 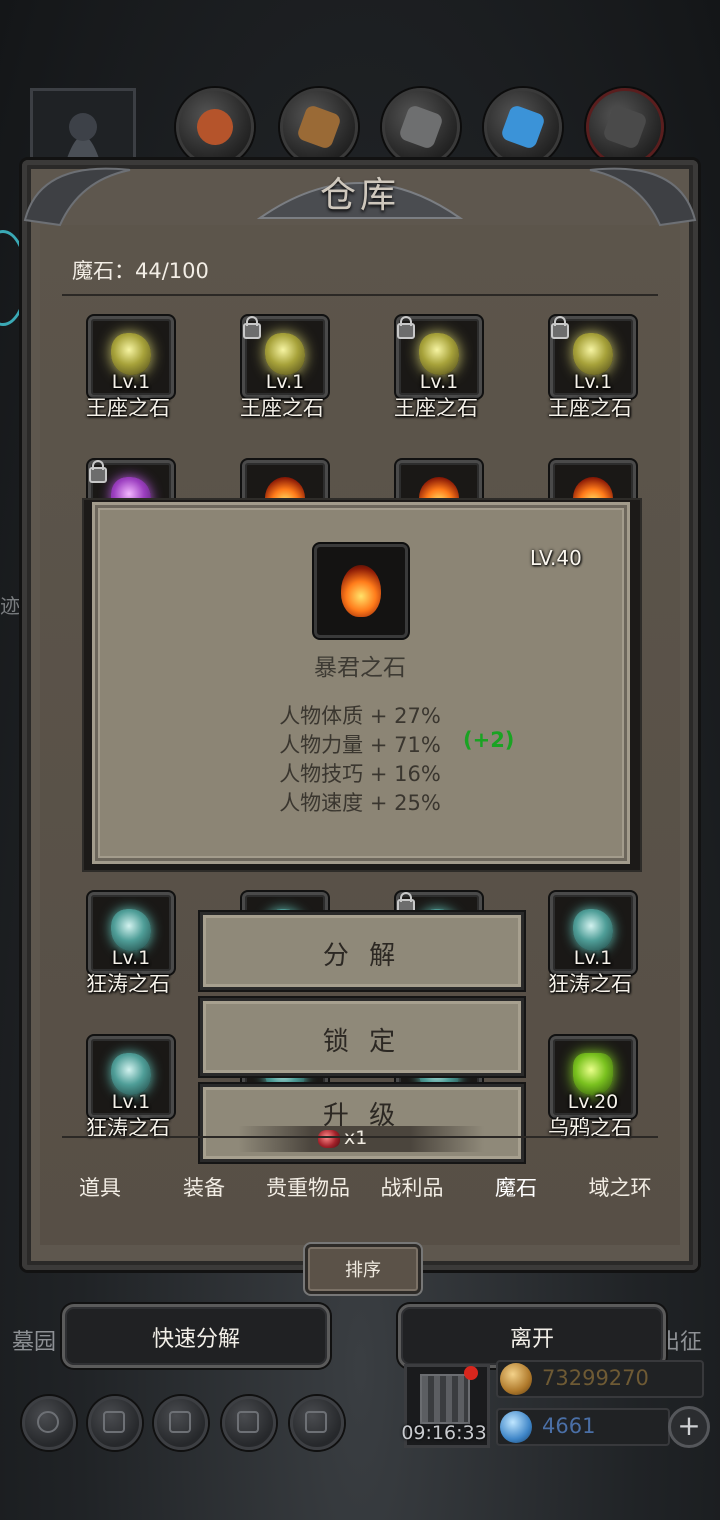 I want to click on tab-5: 域之环, so click(x=620, y=1187).